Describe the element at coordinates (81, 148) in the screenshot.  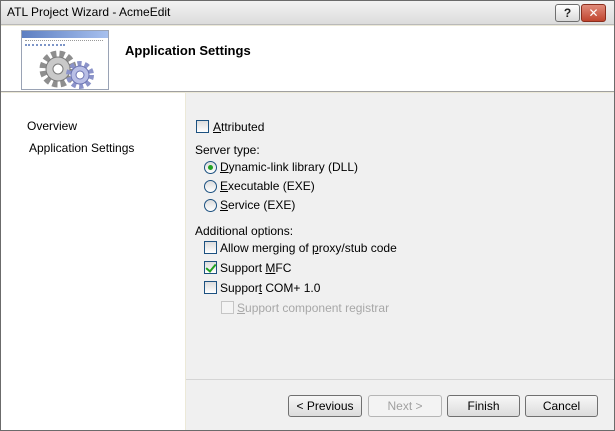
I see `nav-item-application-settings: Application Settings` at that location.